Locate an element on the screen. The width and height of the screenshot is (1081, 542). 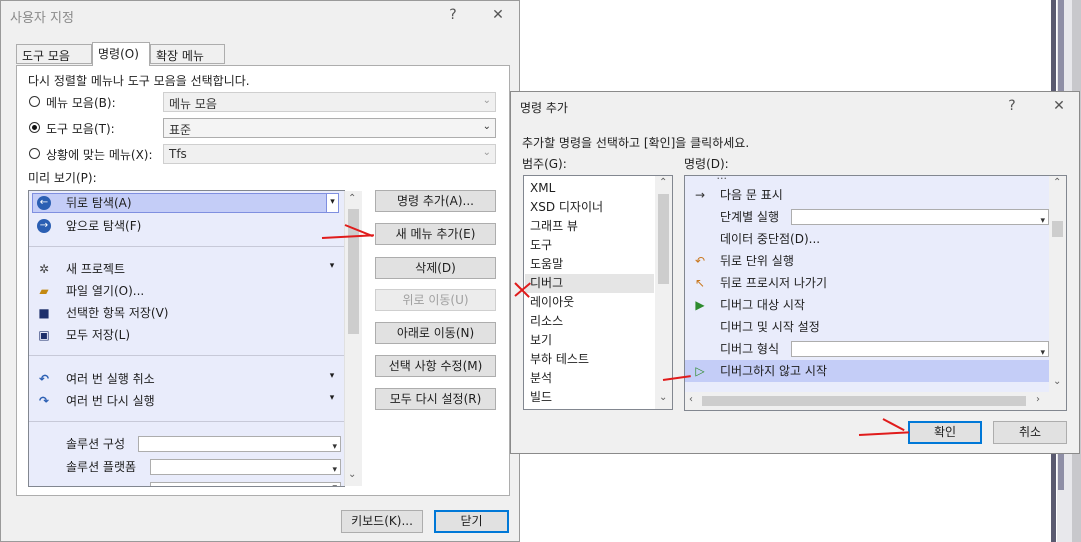
command-item: 단계별 실행 is located at coordinates (867, 219).